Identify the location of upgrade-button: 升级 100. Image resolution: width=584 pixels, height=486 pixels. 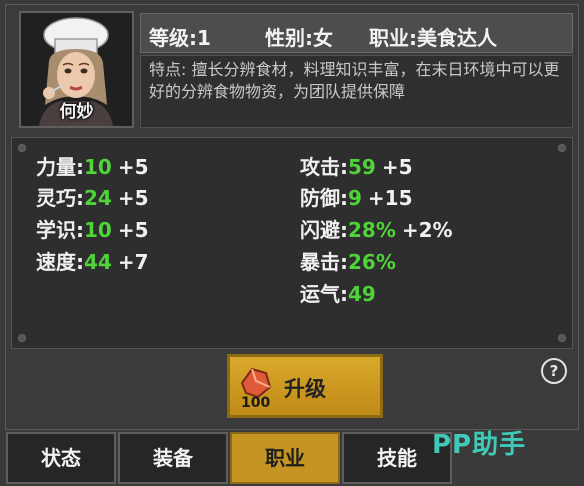
(305, 386).